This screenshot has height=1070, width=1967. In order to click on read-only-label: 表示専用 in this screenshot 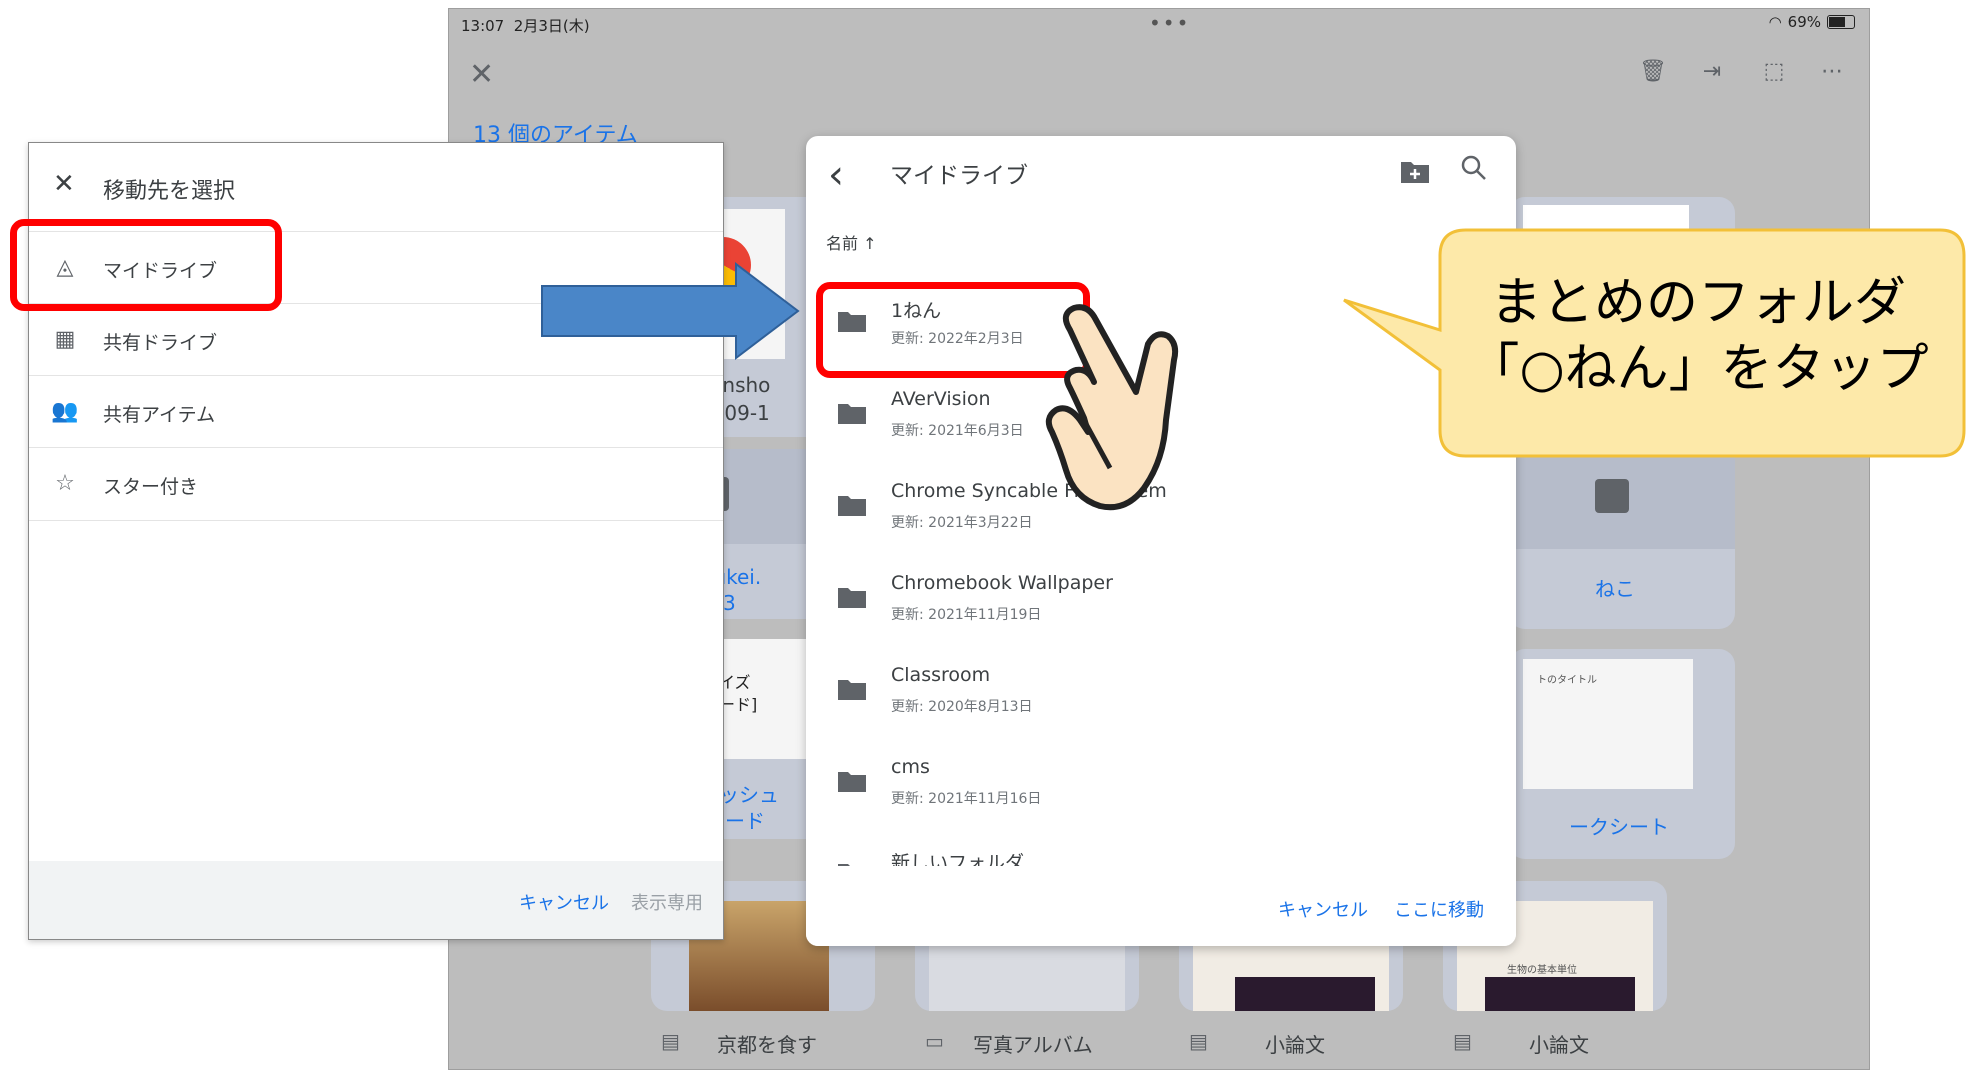, I will do `click(667, 903)`.